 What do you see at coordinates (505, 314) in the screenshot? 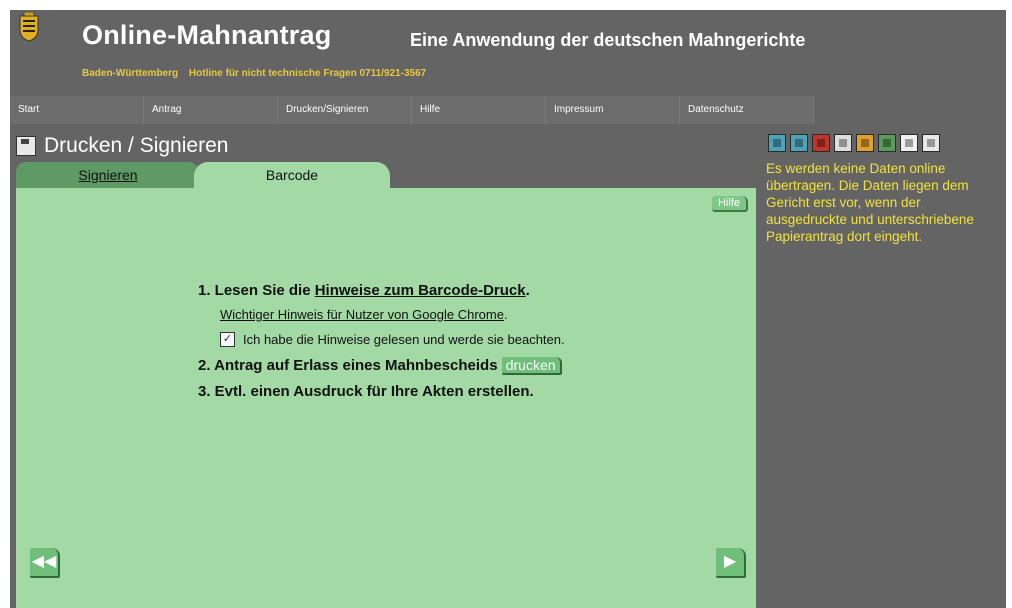
I see `chrome-hint-period: .` at bounding box center [505, 314].